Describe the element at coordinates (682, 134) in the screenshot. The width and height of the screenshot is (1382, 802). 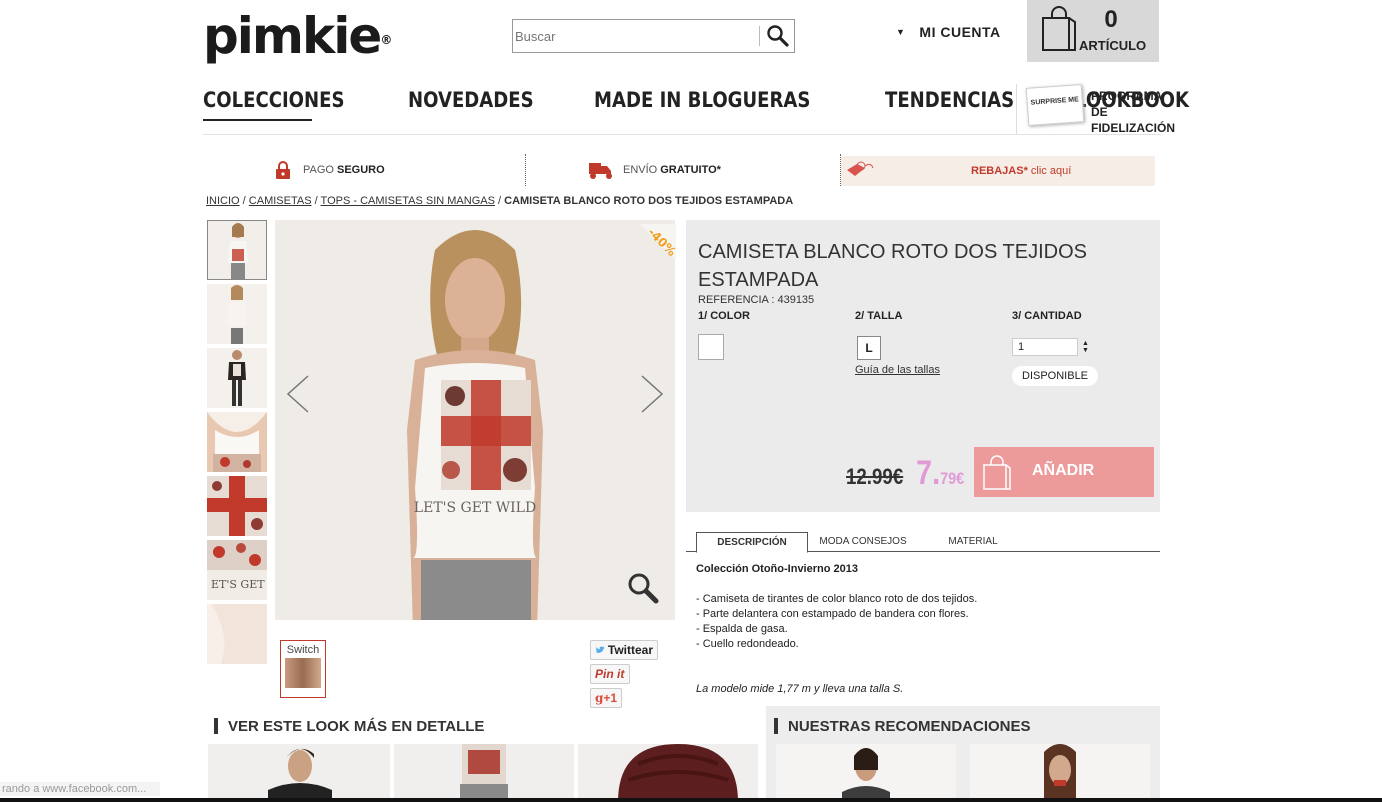
I see `nav-divider` at that location.